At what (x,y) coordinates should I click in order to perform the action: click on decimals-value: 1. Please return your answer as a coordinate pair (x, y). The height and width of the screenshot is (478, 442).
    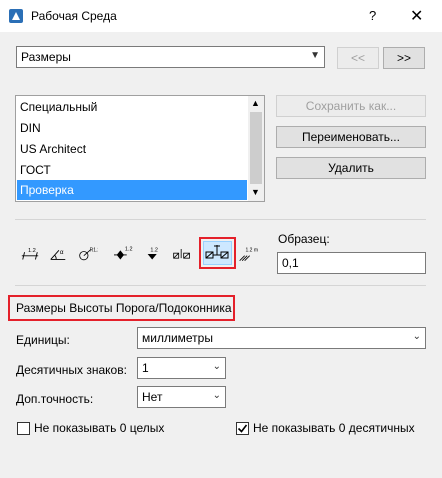
    Looking at the image, I should click on (145, 368).